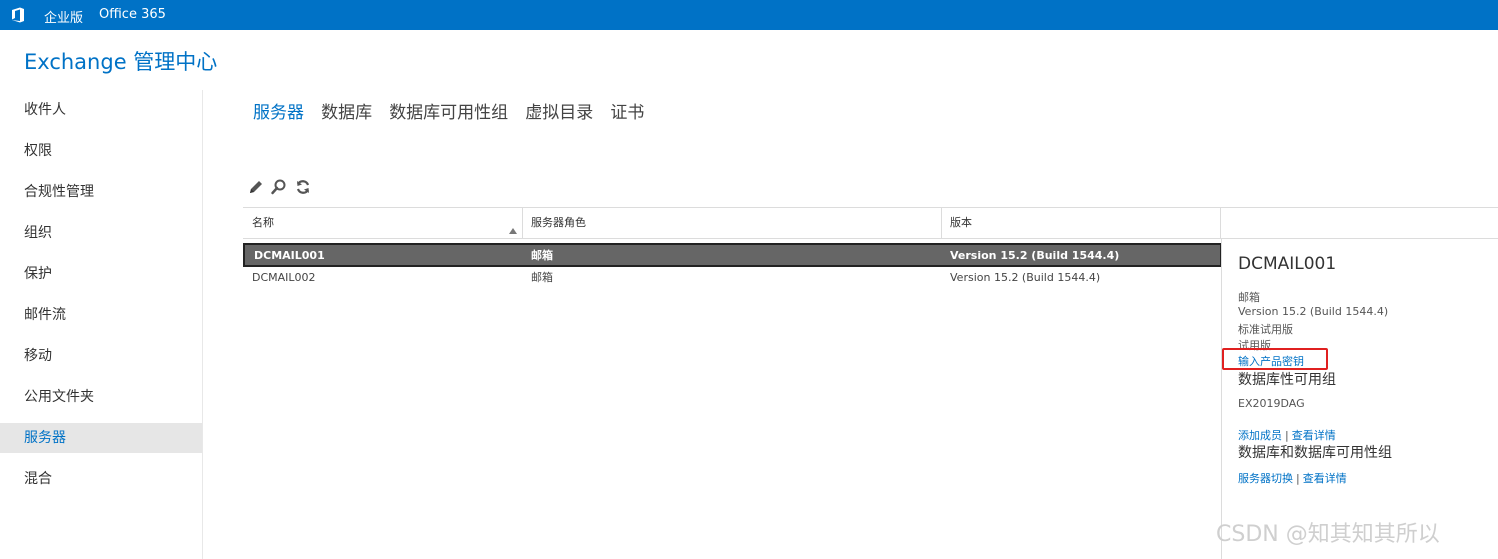 The width and height of the screenshot is (1498, 559). I want to click on office365-link: Office 365, so click(132, 14).